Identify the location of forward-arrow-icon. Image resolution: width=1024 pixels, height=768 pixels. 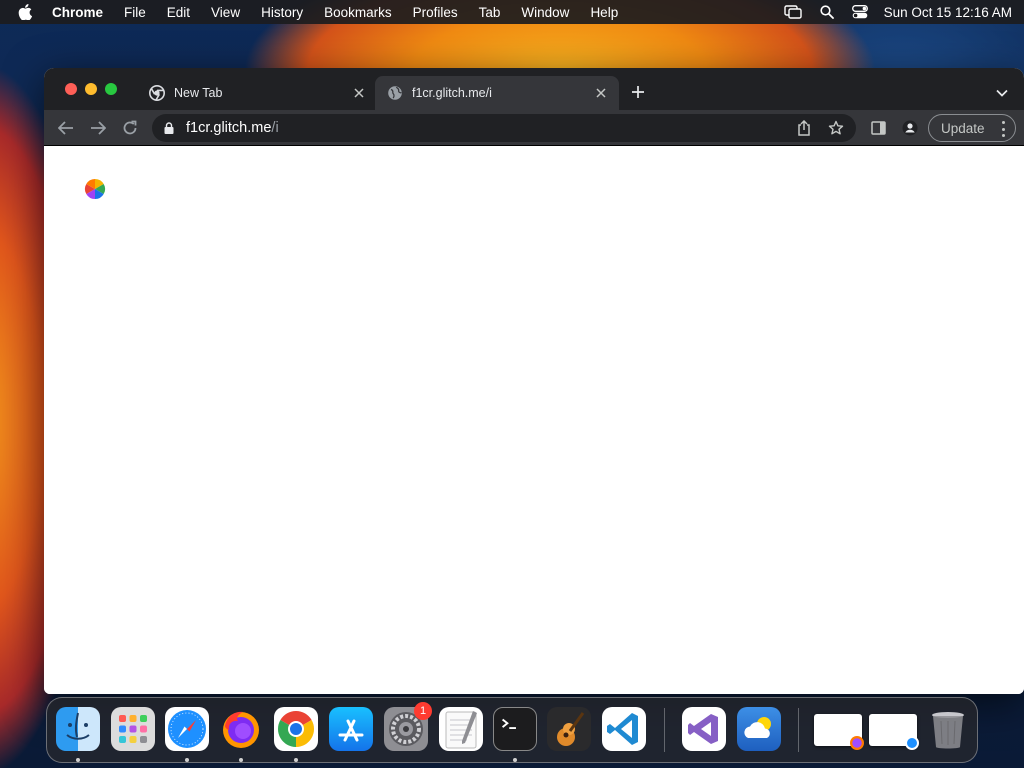
(98, 128).